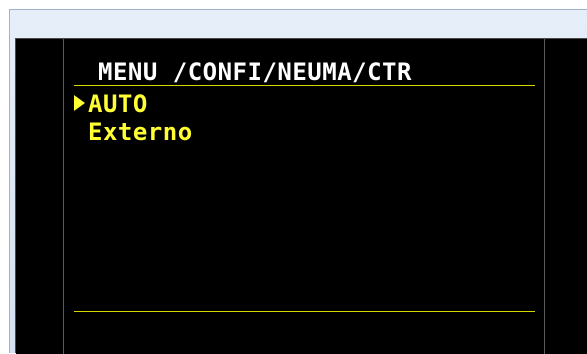  What do you see at coordinates (304, 85) in the screenshot?
I see `title-divider` at bounding box center [304, 85].